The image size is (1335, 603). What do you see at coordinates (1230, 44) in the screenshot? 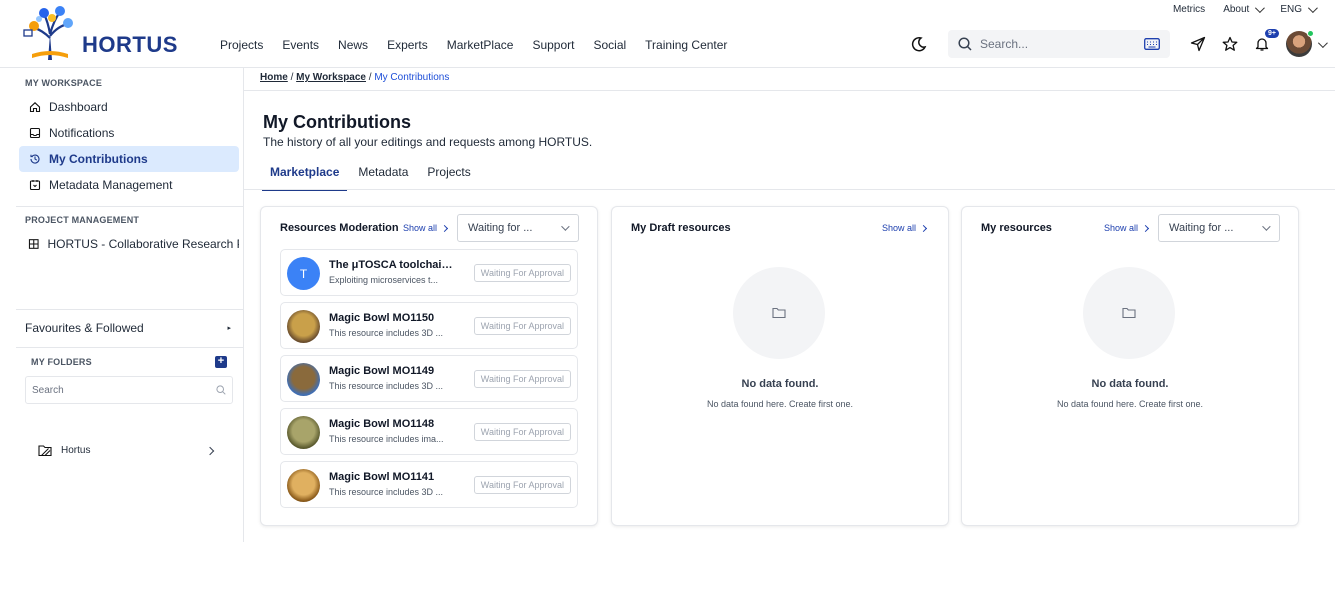
I see `favorites-button` at bounding box center [1230, 44].